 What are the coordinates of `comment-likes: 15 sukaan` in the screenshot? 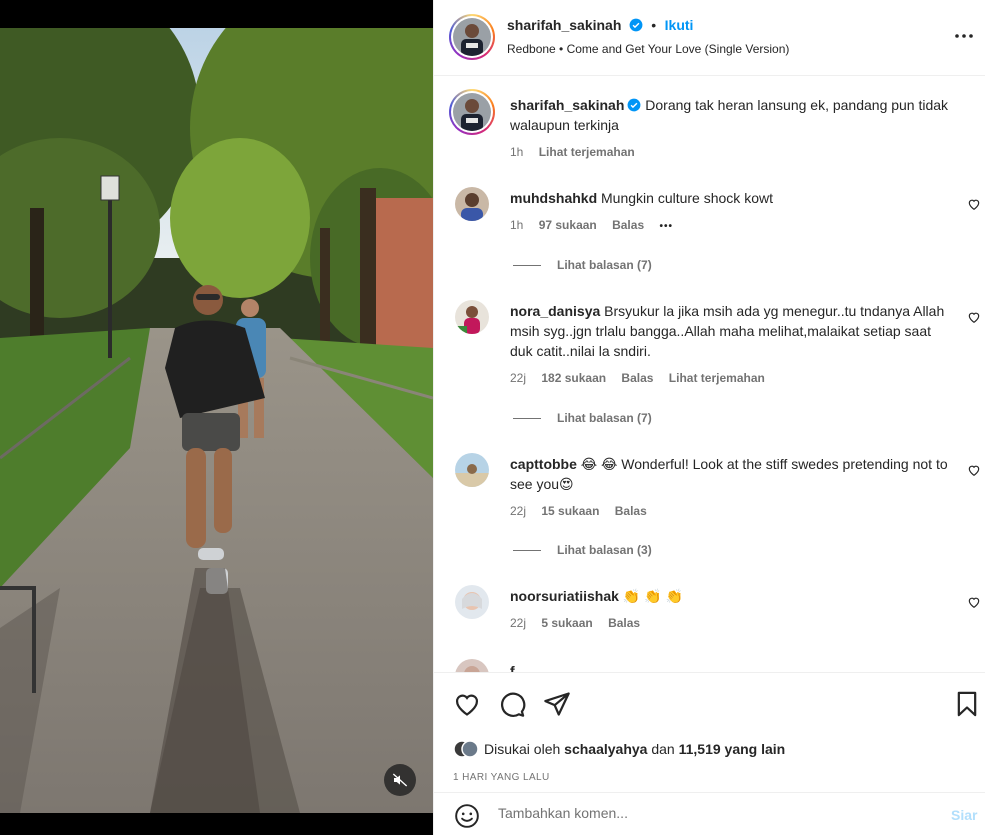 It's located at (570, 511).